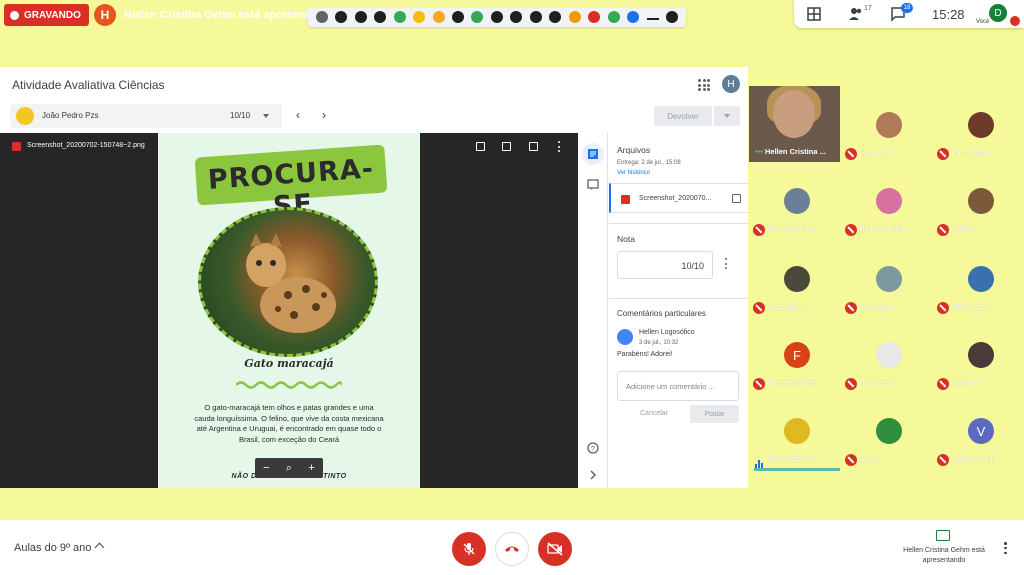 Image resolution: width=1024 pixels, height=575 pixels. What do you see at coordinates (731, 84) in the screenshot?
I see `account-avatar: H` at bounding box center [731, 84].